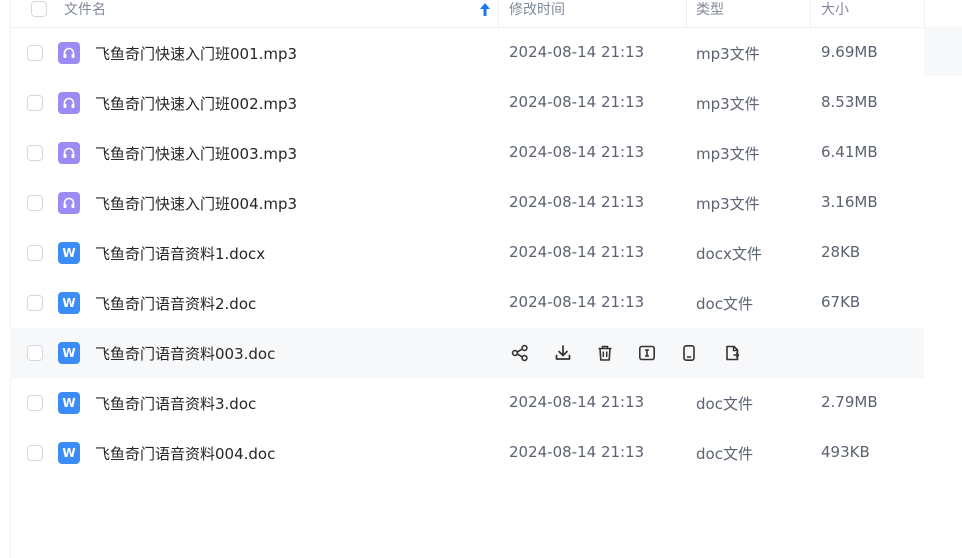  What do you see at coordinates (849, 402) in the screenshot?
I see `file-size: 2.79MB` at bounding box center [849, 402].